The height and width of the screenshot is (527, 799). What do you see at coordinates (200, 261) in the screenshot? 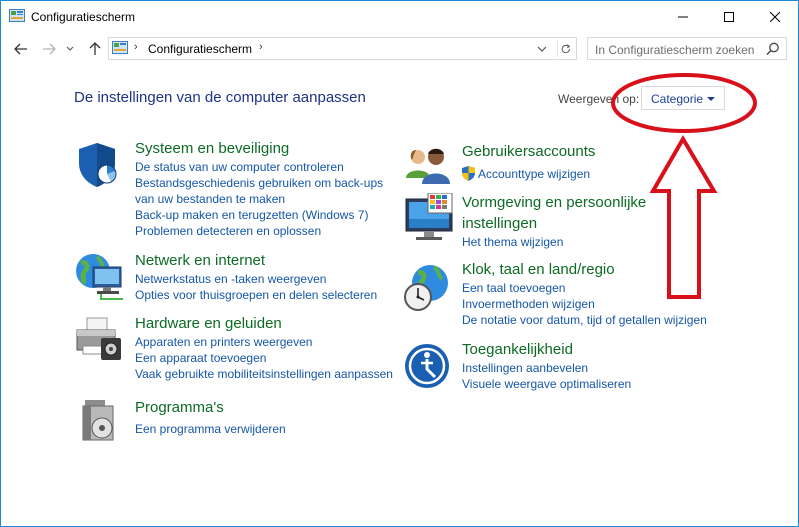
I see `category-title: Netwerk en internet` at bounding box center [200, 261].